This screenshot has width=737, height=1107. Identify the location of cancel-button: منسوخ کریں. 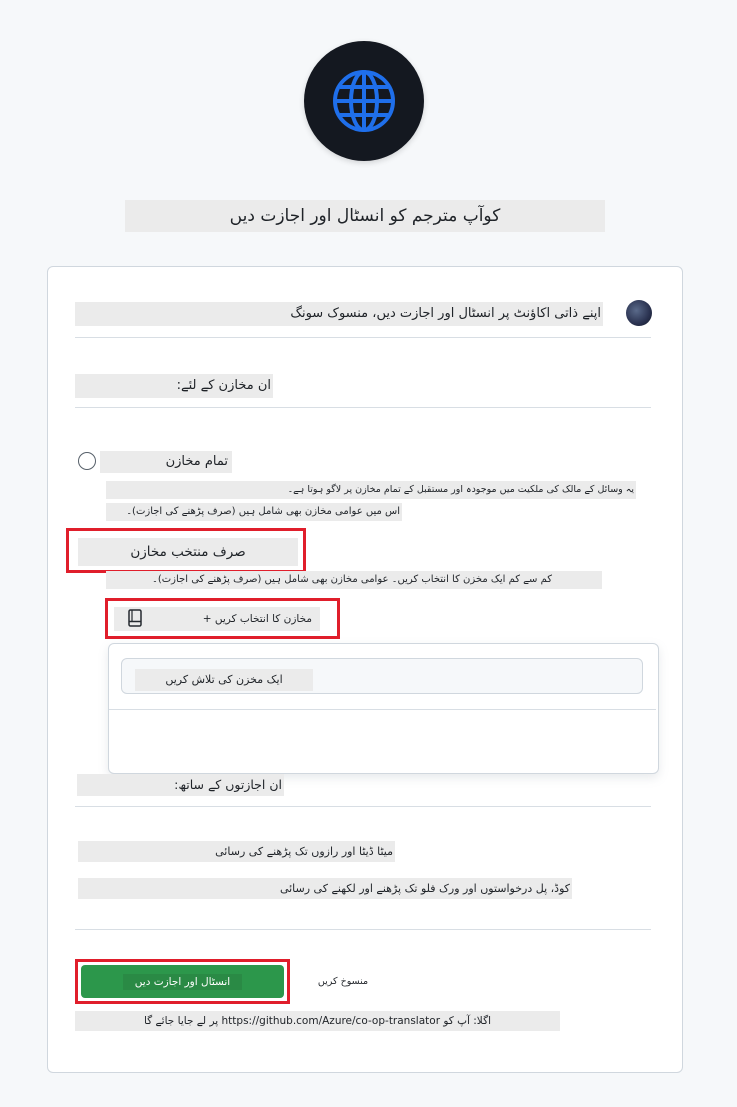
(343, 982).